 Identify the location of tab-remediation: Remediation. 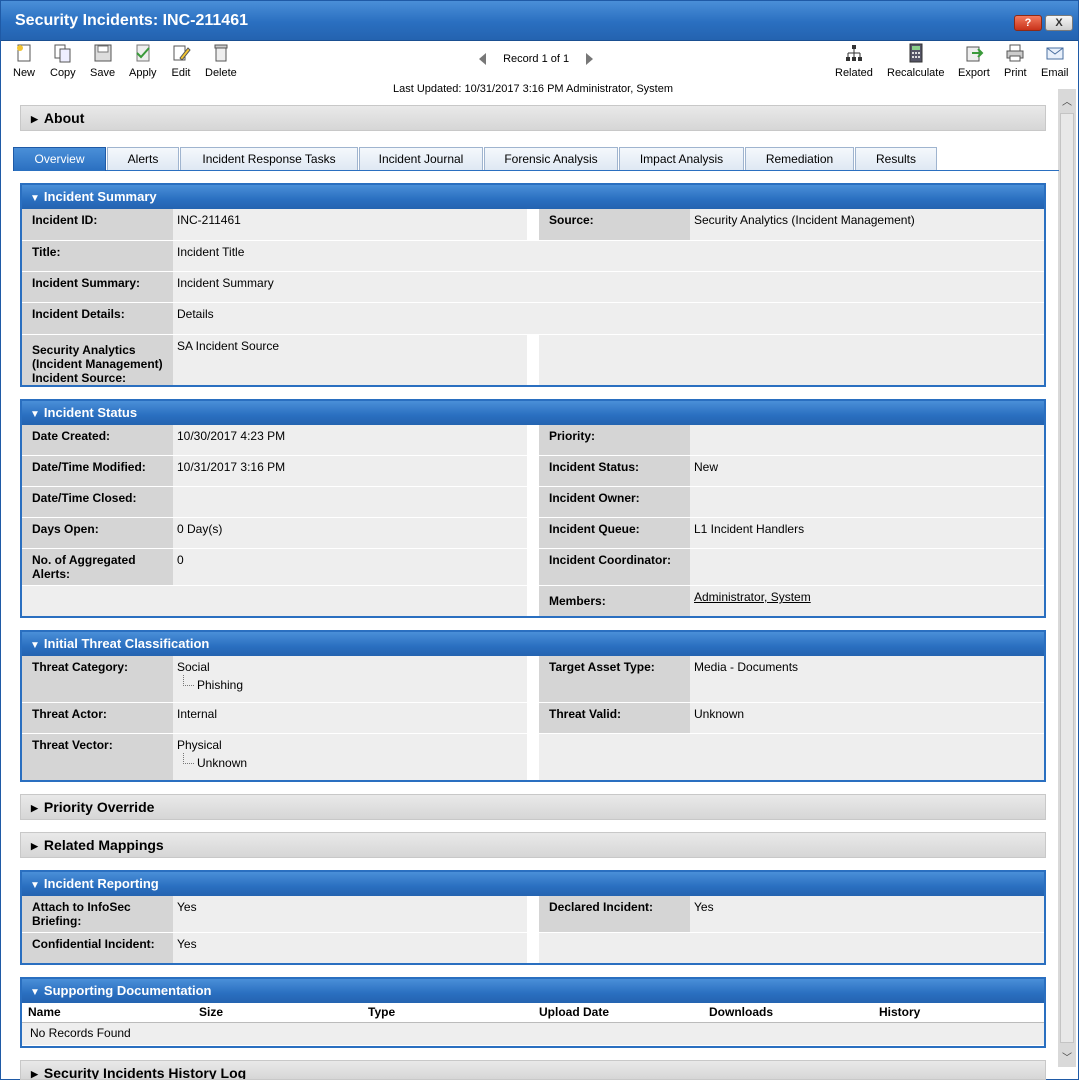
(799, 158).